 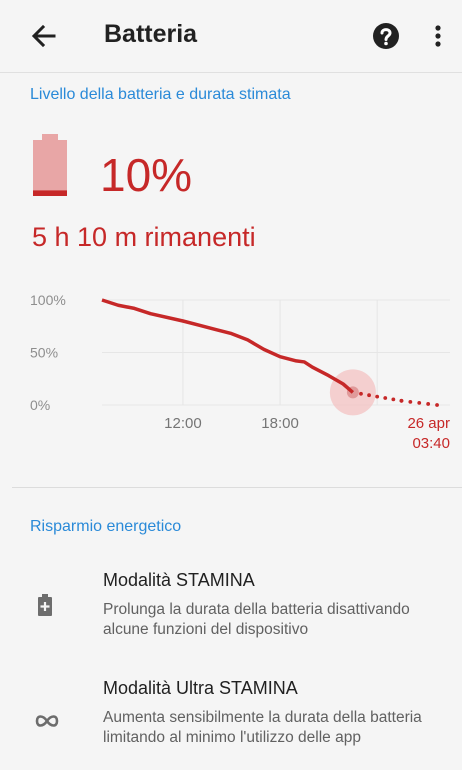 I want to click on arrow-left-icon, so click(x=43, y=36).